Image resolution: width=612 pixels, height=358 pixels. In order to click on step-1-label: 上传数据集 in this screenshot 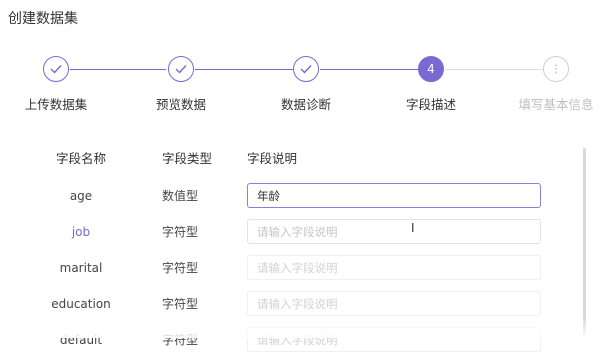, I will do `click(56, 104)`.